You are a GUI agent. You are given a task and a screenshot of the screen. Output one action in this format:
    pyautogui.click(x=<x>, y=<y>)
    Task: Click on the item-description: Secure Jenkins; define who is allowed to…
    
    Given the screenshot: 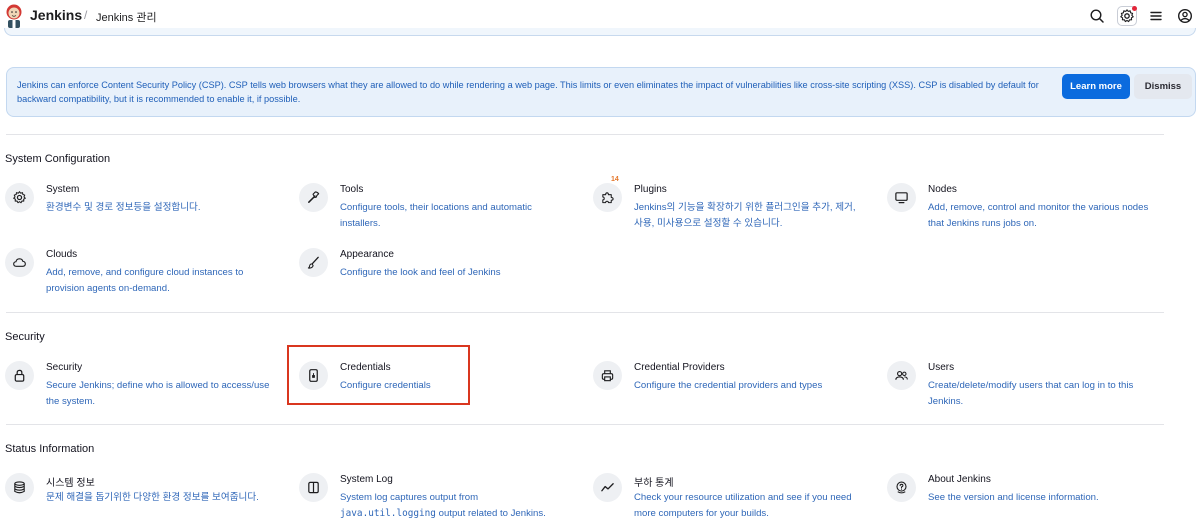 What is the action you would take?
    pyautogui.click(x=158, y=393)
    